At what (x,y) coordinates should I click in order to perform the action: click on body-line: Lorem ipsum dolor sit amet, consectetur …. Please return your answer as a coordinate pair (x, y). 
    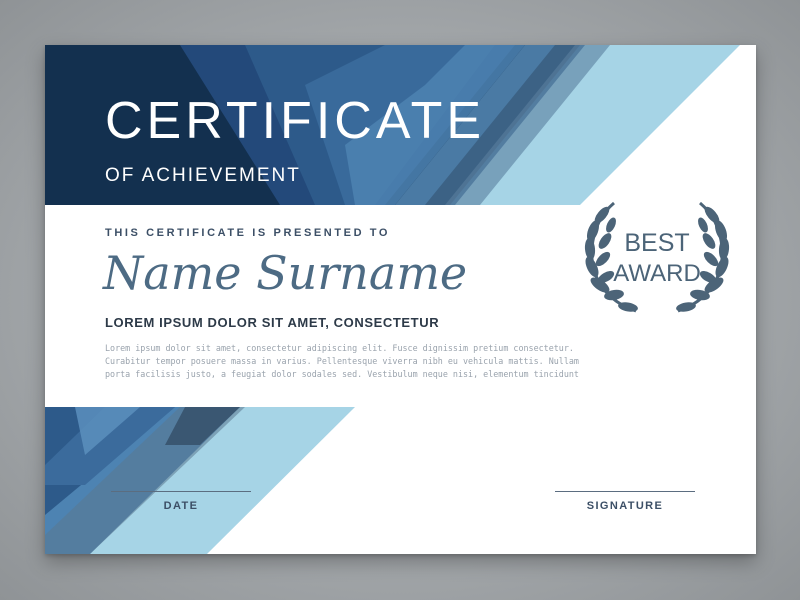
    Looking at the image, I should click on (339, 348).